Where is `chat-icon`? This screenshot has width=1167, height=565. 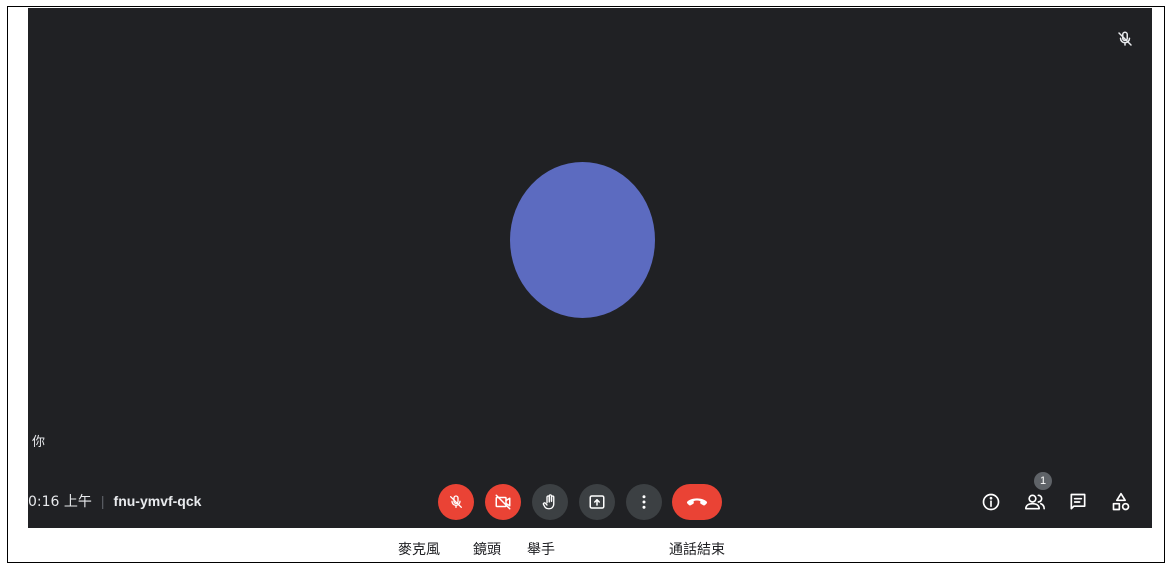
chat-icon is located at coordinates (1078, 501).